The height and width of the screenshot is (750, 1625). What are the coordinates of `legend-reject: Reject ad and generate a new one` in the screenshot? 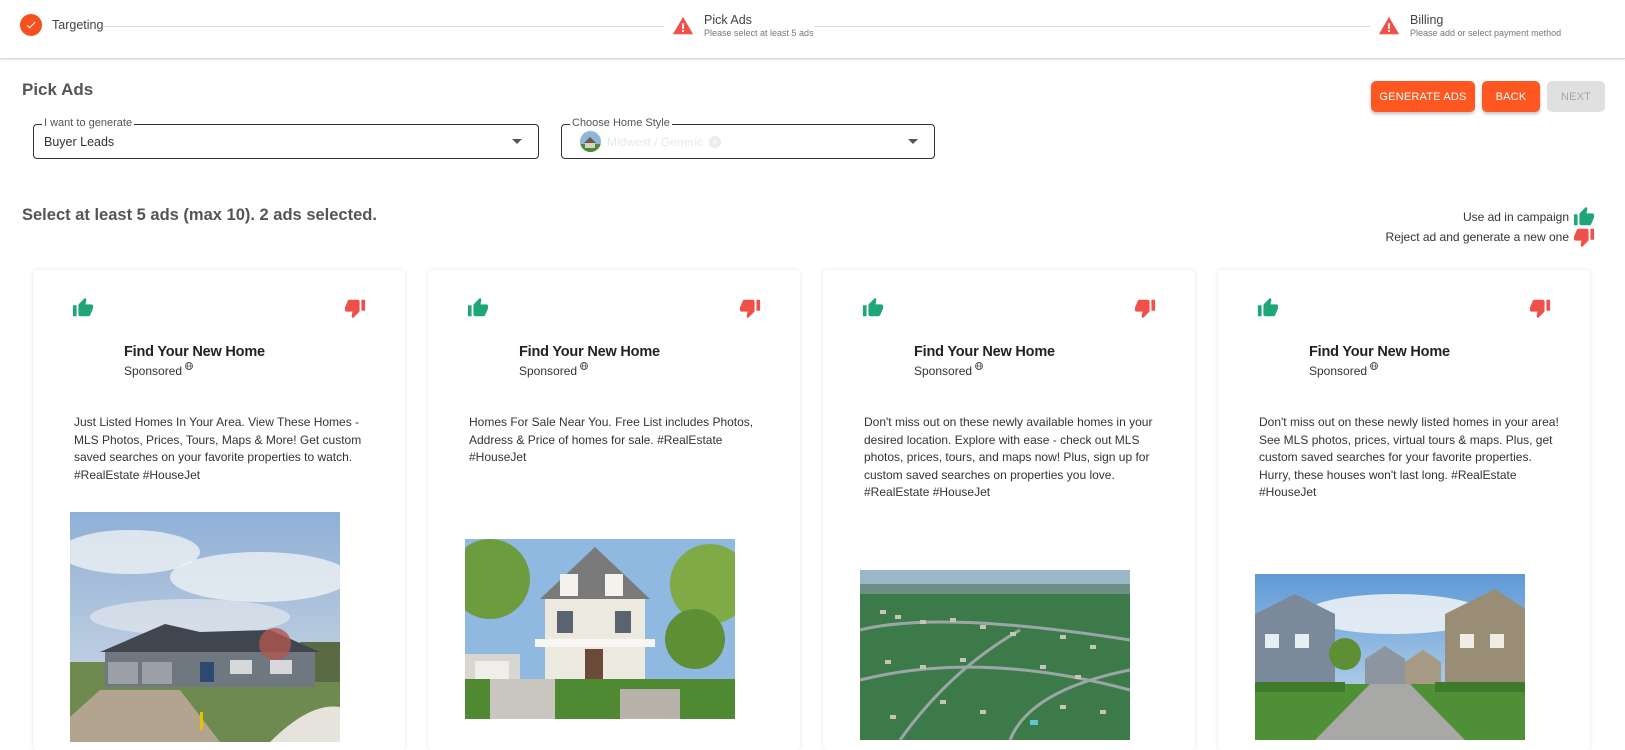 It's located at (1490, 237).